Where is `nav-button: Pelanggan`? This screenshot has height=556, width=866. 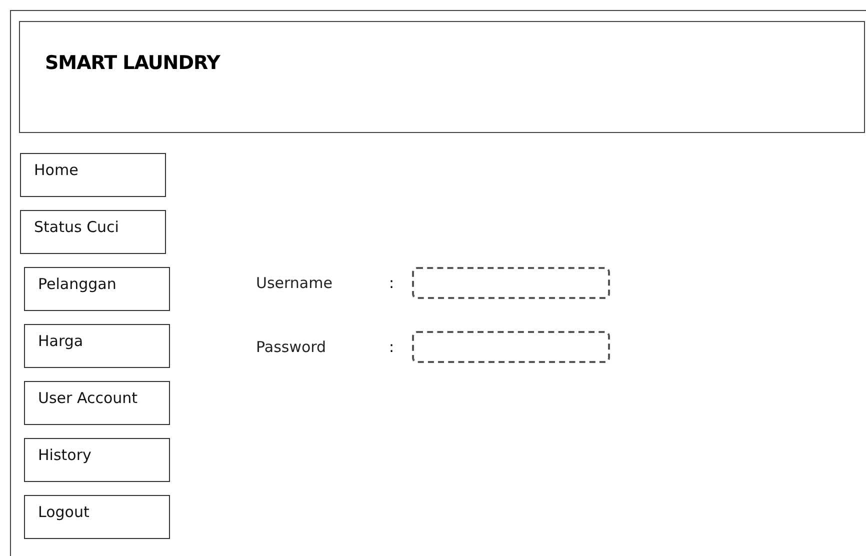
nav-button: Pelanggan is located at coordinates (97, 289).